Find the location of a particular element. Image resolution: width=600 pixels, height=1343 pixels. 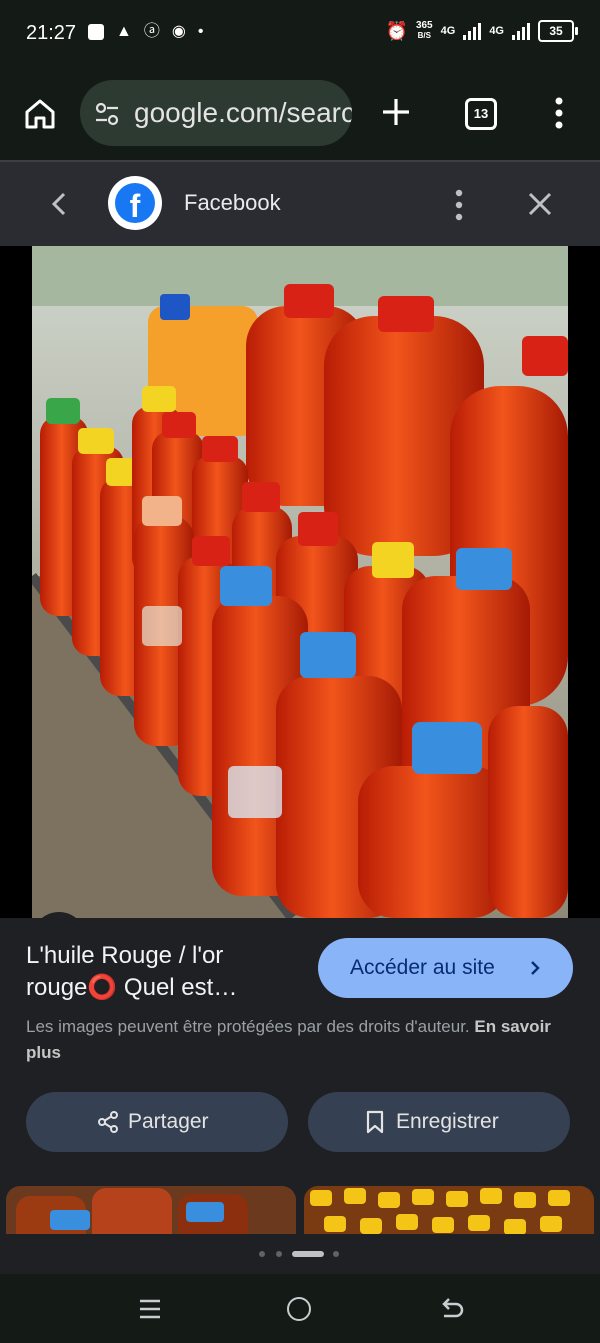

tab-switcher-button: 13 is located at coordinates (481, 114).